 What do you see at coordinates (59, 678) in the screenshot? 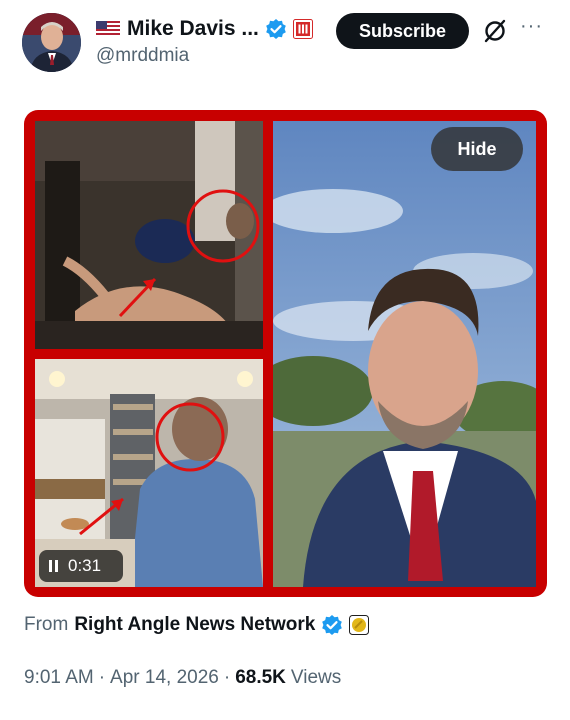
I see `tweet-time: 9:01 AM` at bounding box center [59, 678].